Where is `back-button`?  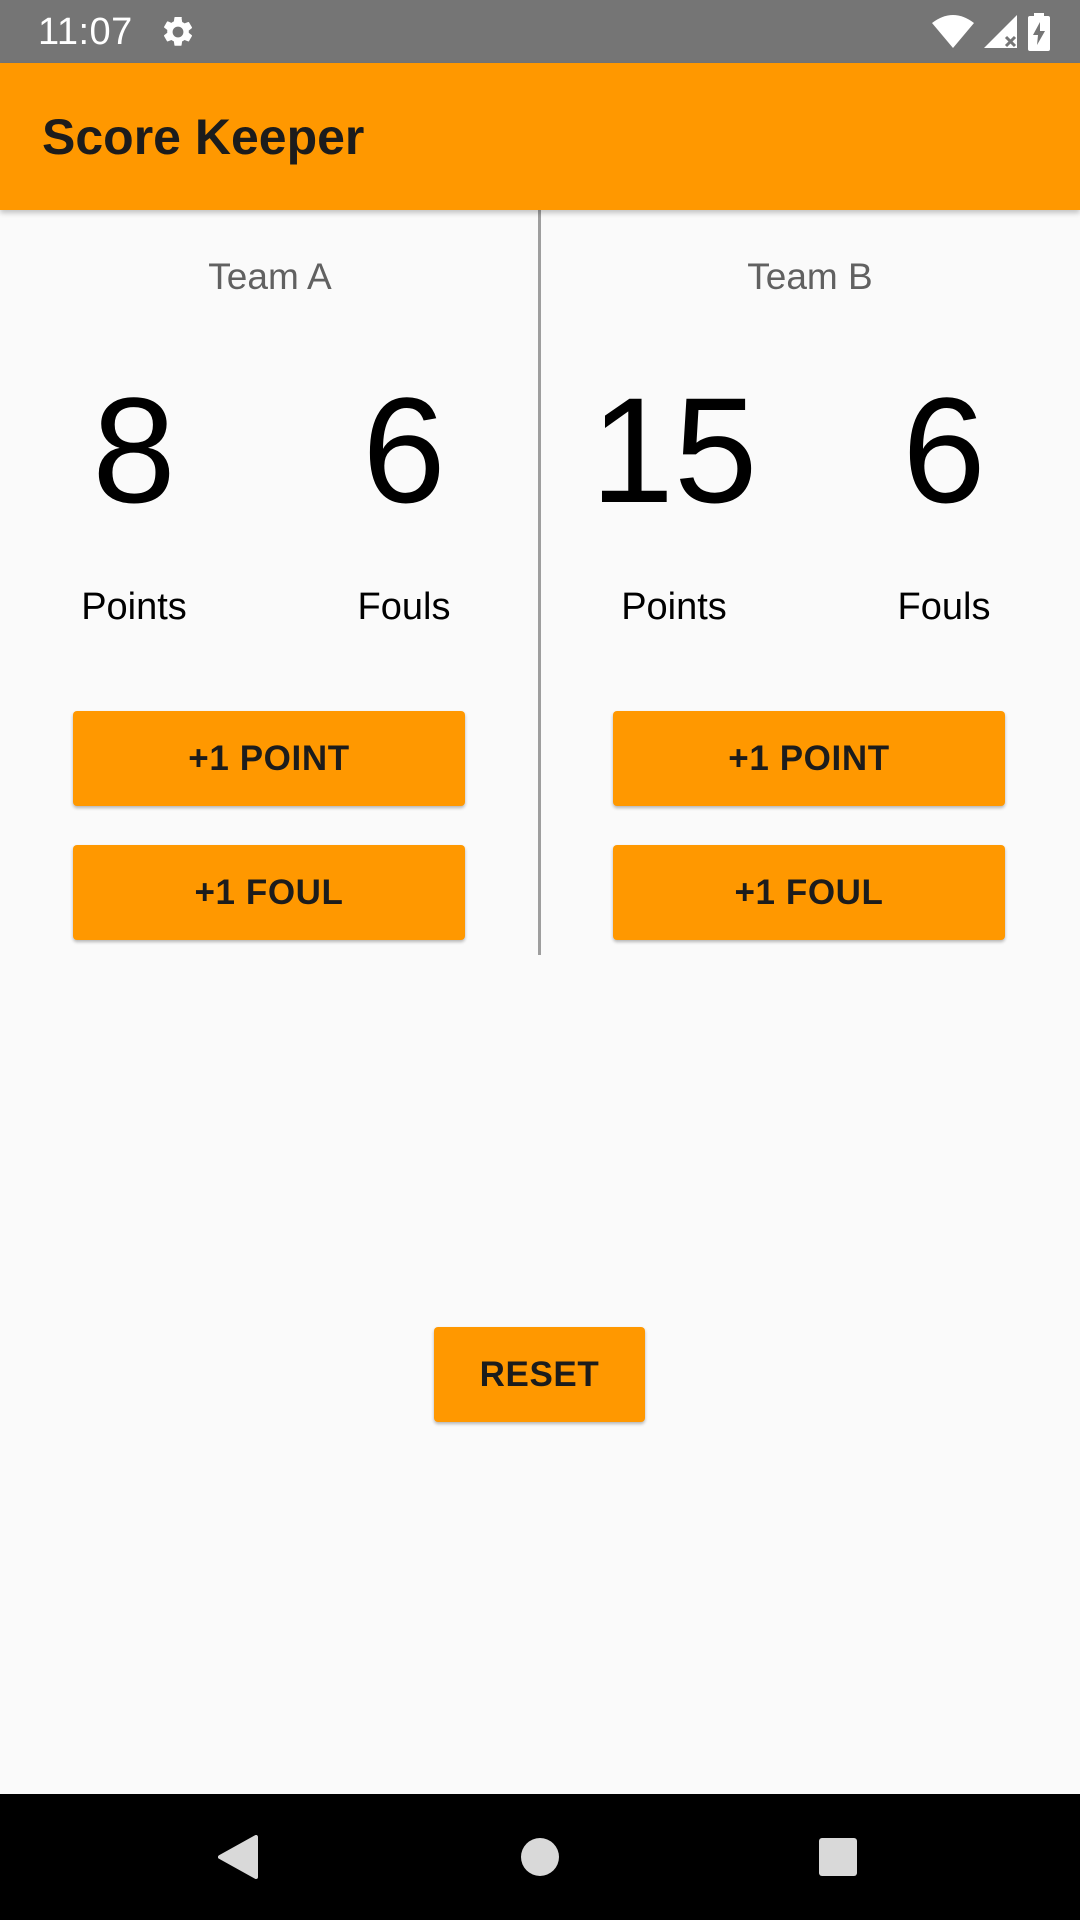
back-button is located at coordinates (238, 1857).